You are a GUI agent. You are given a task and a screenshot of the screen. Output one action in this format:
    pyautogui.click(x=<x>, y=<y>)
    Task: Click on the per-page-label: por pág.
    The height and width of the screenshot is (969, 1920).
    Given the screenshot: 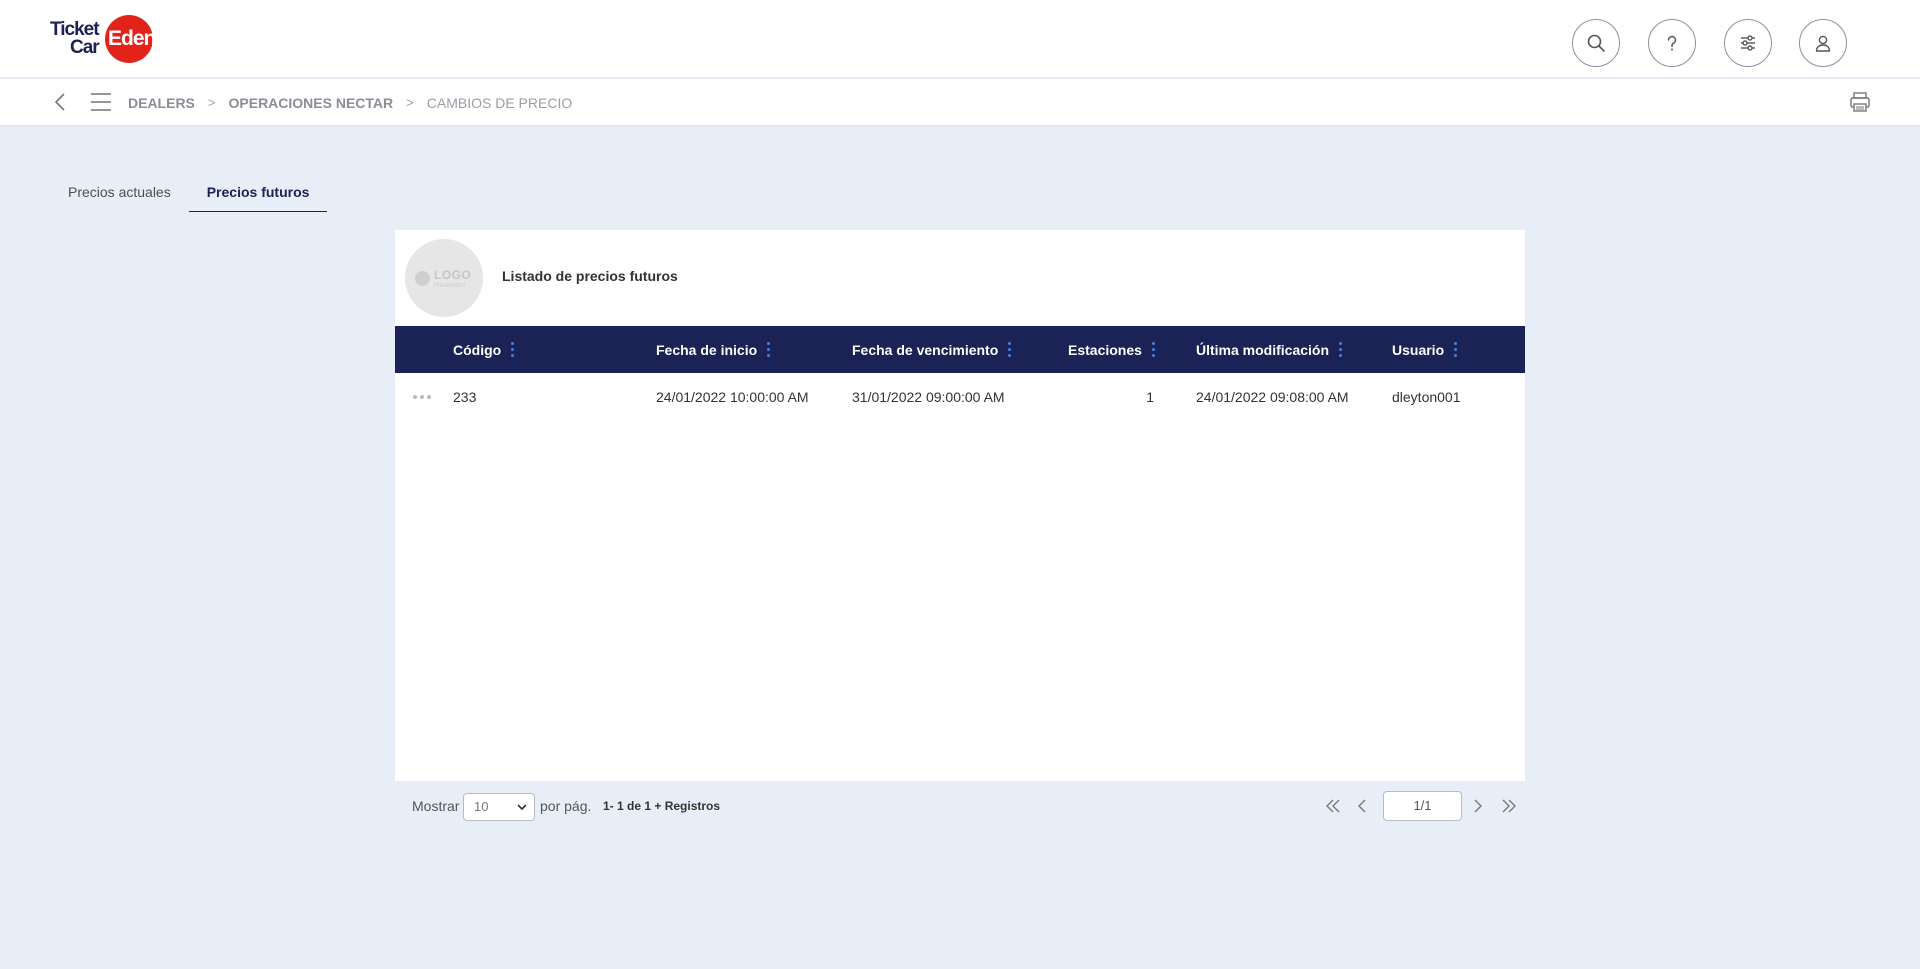 What is the action you would take?
    pyautogui.click(x=566, y=806)
    